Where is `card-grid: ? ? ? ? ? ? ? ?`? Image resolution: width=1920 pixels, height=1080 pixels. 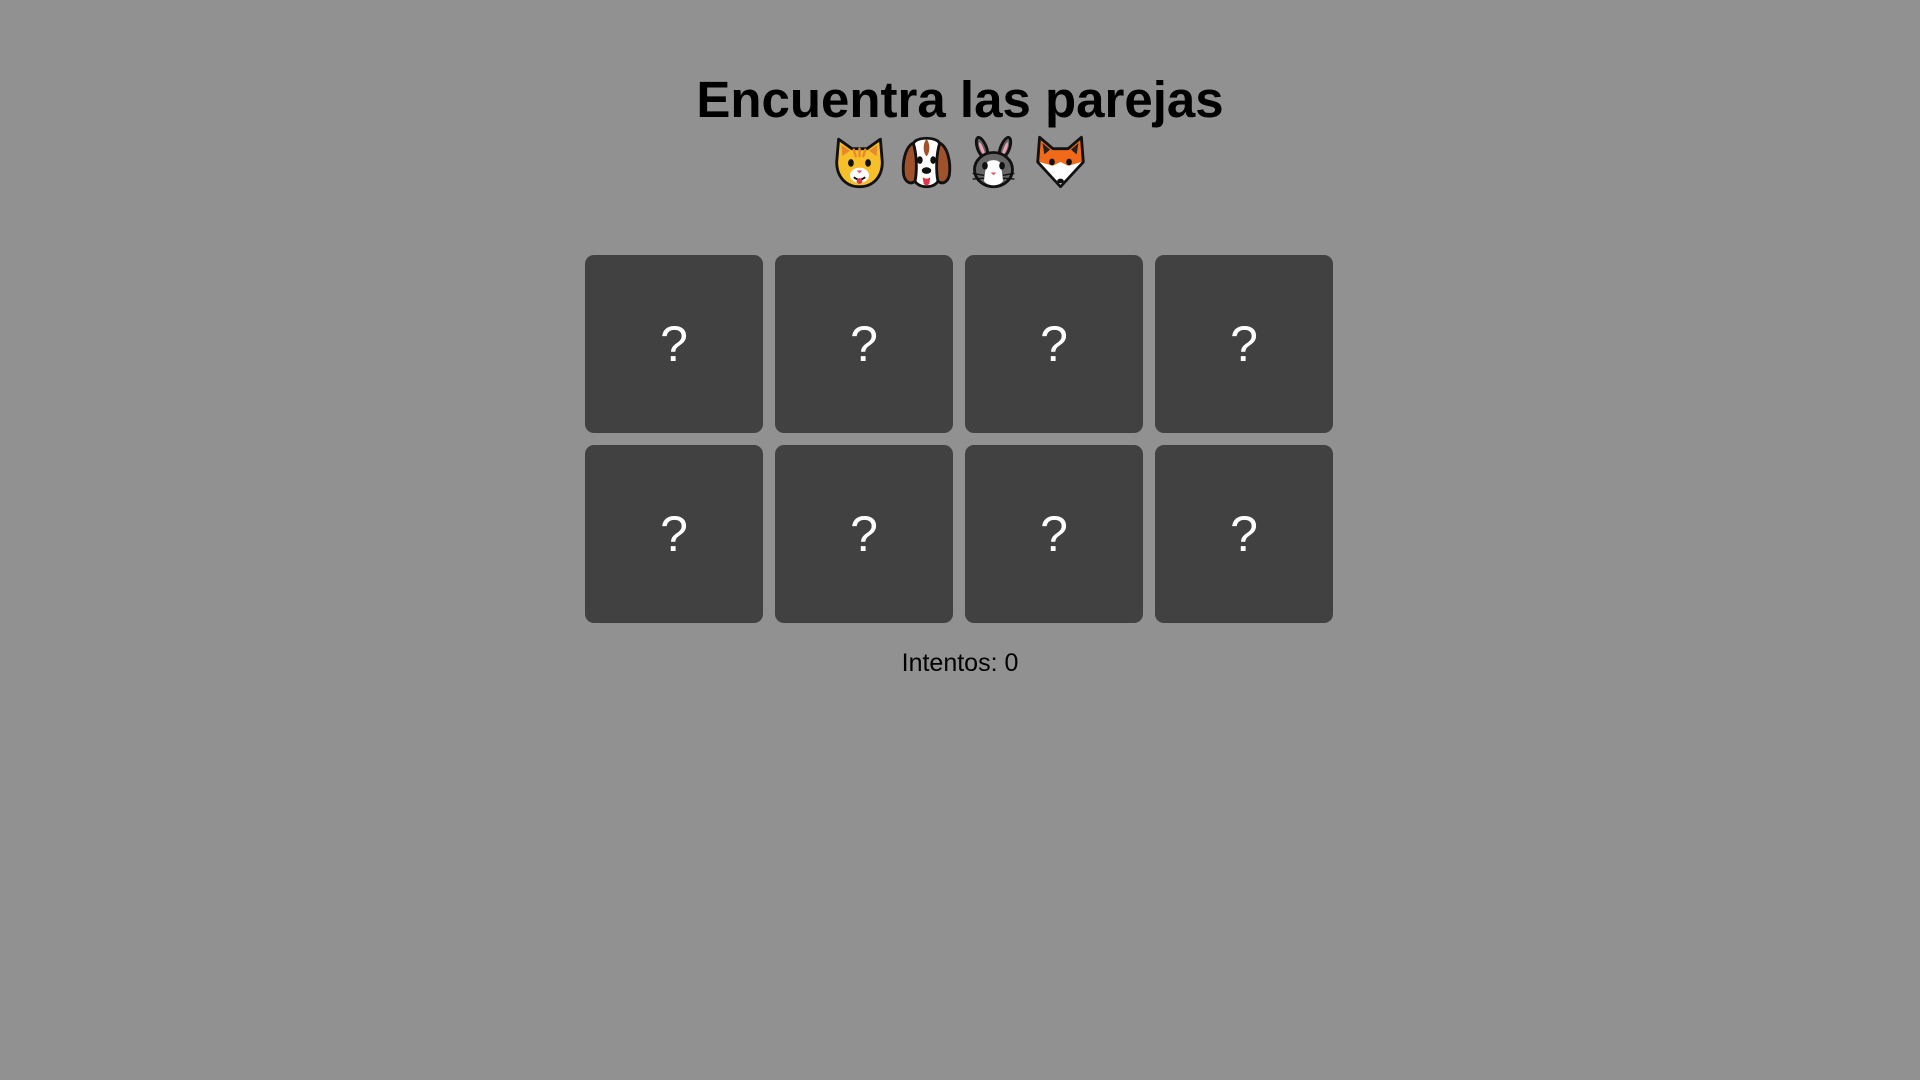 card-grid: ? ? ? ? ? ? ? ? is located at coordinates (960, 439).